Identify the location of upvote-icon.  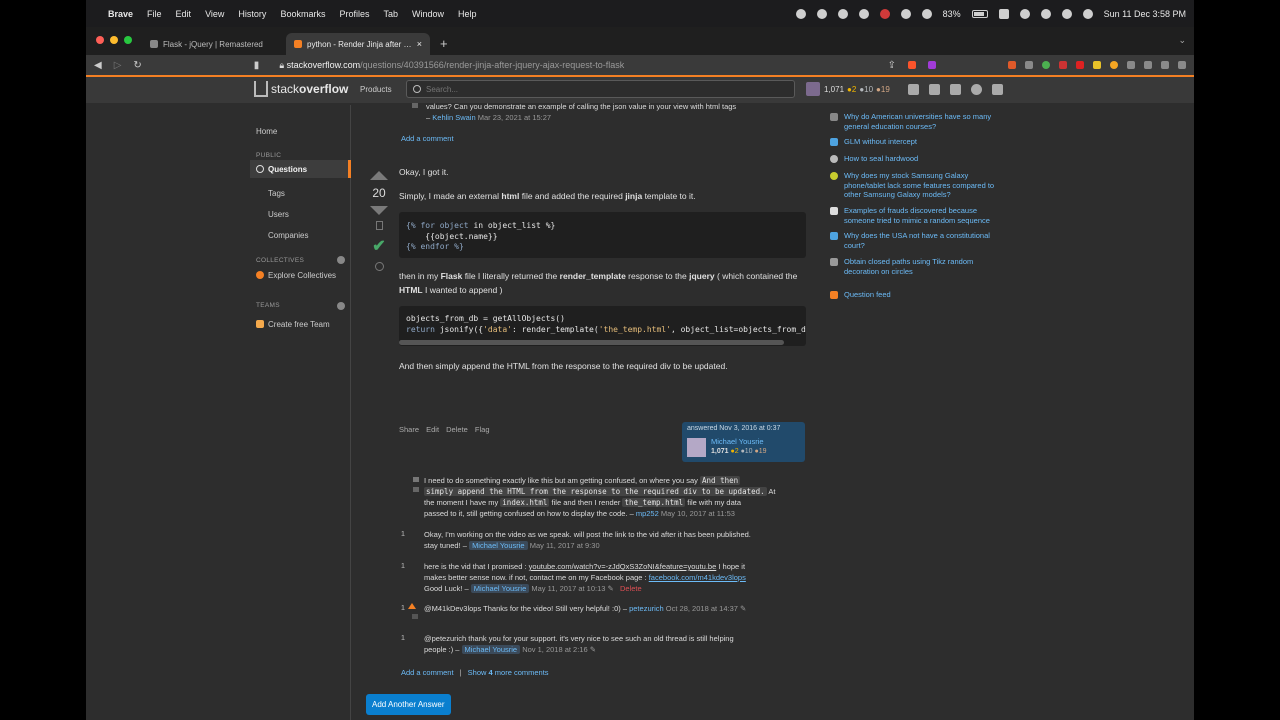
(379, 175).